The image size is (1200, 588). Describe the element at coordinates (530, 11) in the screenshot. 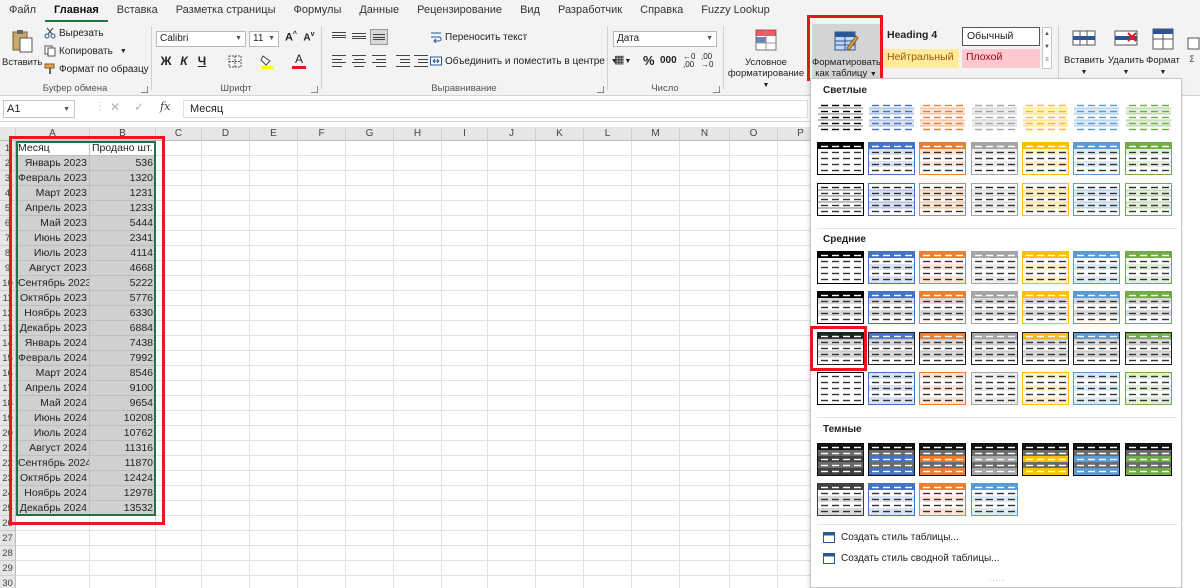

I see `tab-7: Вид` at that location.